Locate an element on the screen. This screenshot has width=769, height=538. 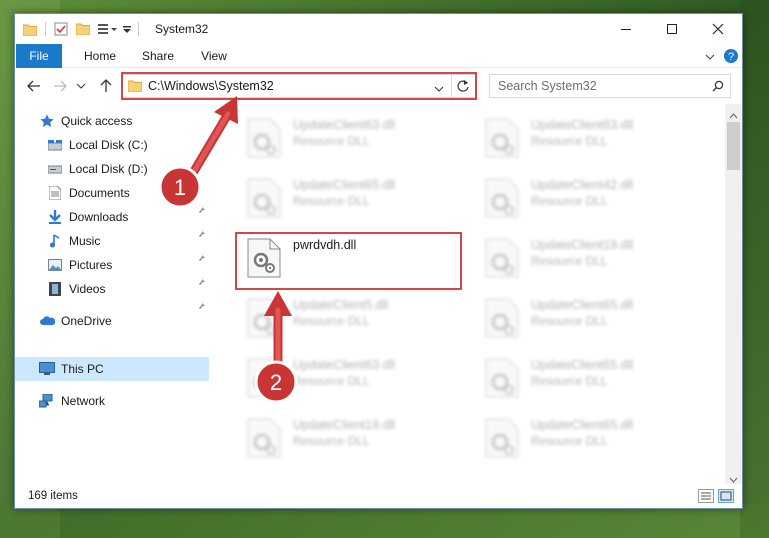
maximize-icon is located at coordinates (672, 29).